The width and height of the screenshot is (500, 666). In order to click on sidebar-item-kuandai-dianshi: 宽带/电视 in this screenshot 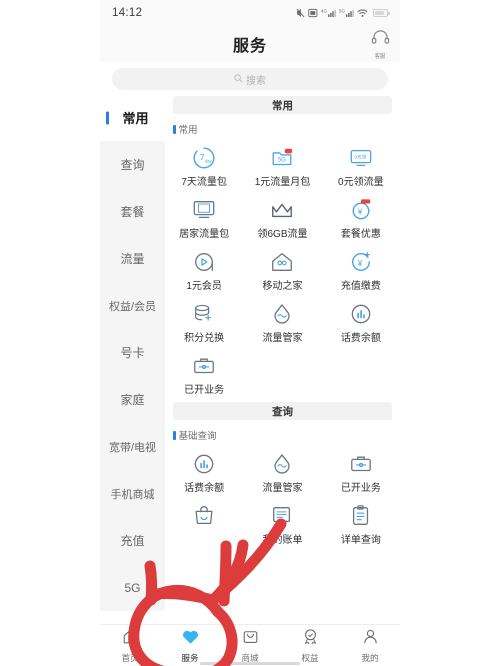, I will do `click(132, 446)`.